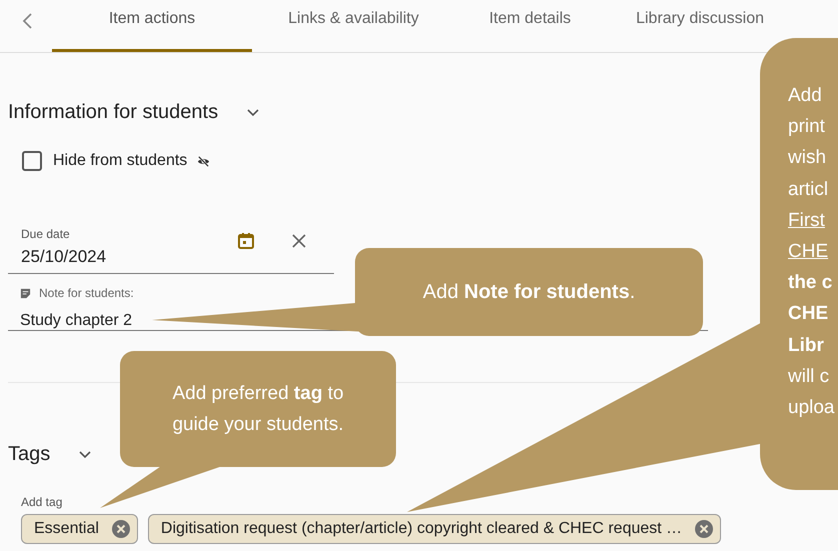 Image resolution: width=838 pixels, height=551 pixels. What do you see at coordinates (353, 26) in the screenshot?
I see `tab: Links & availability` at bounding box center [353, 26].